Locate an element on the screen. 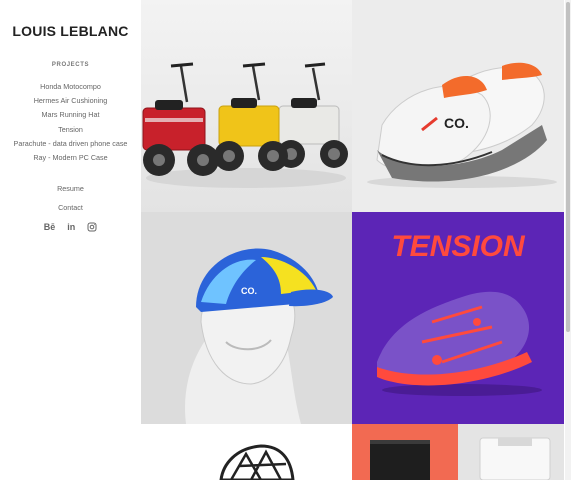  white-object-image is located at coordinates (515, 458).